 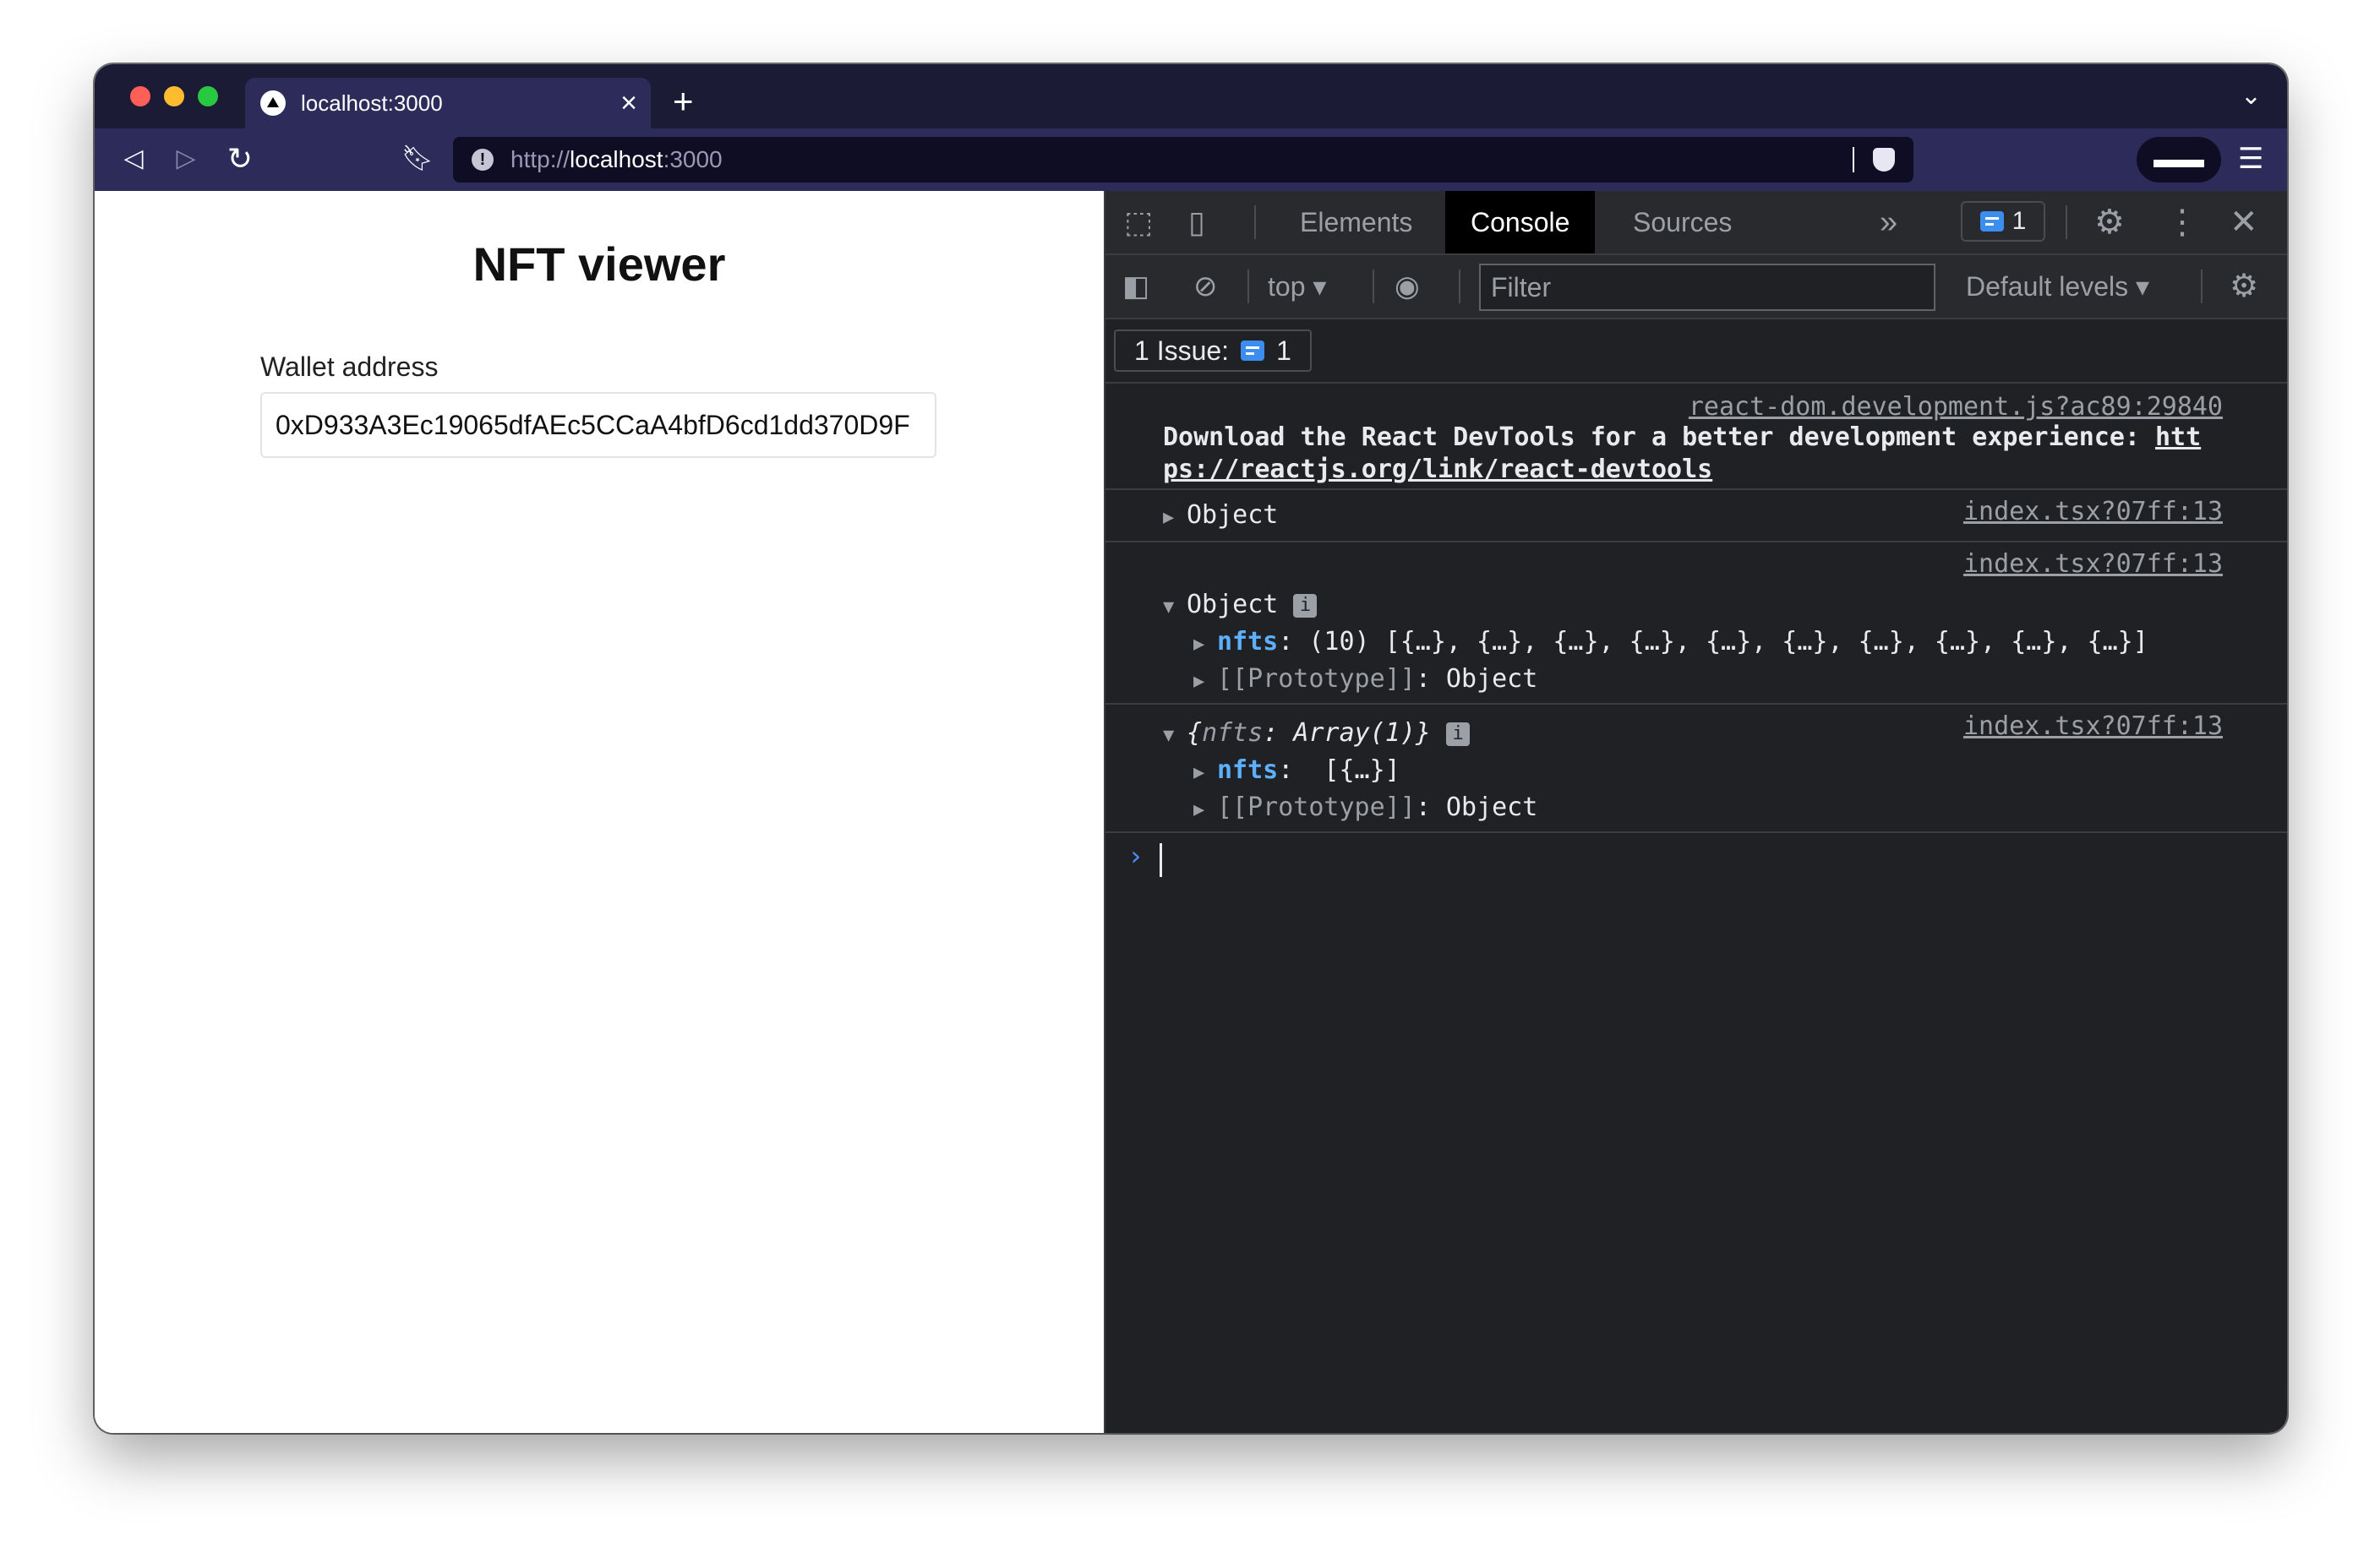 I want to click on property-row: ▶ nfts: [{…}], so click(x=1297, y=770).